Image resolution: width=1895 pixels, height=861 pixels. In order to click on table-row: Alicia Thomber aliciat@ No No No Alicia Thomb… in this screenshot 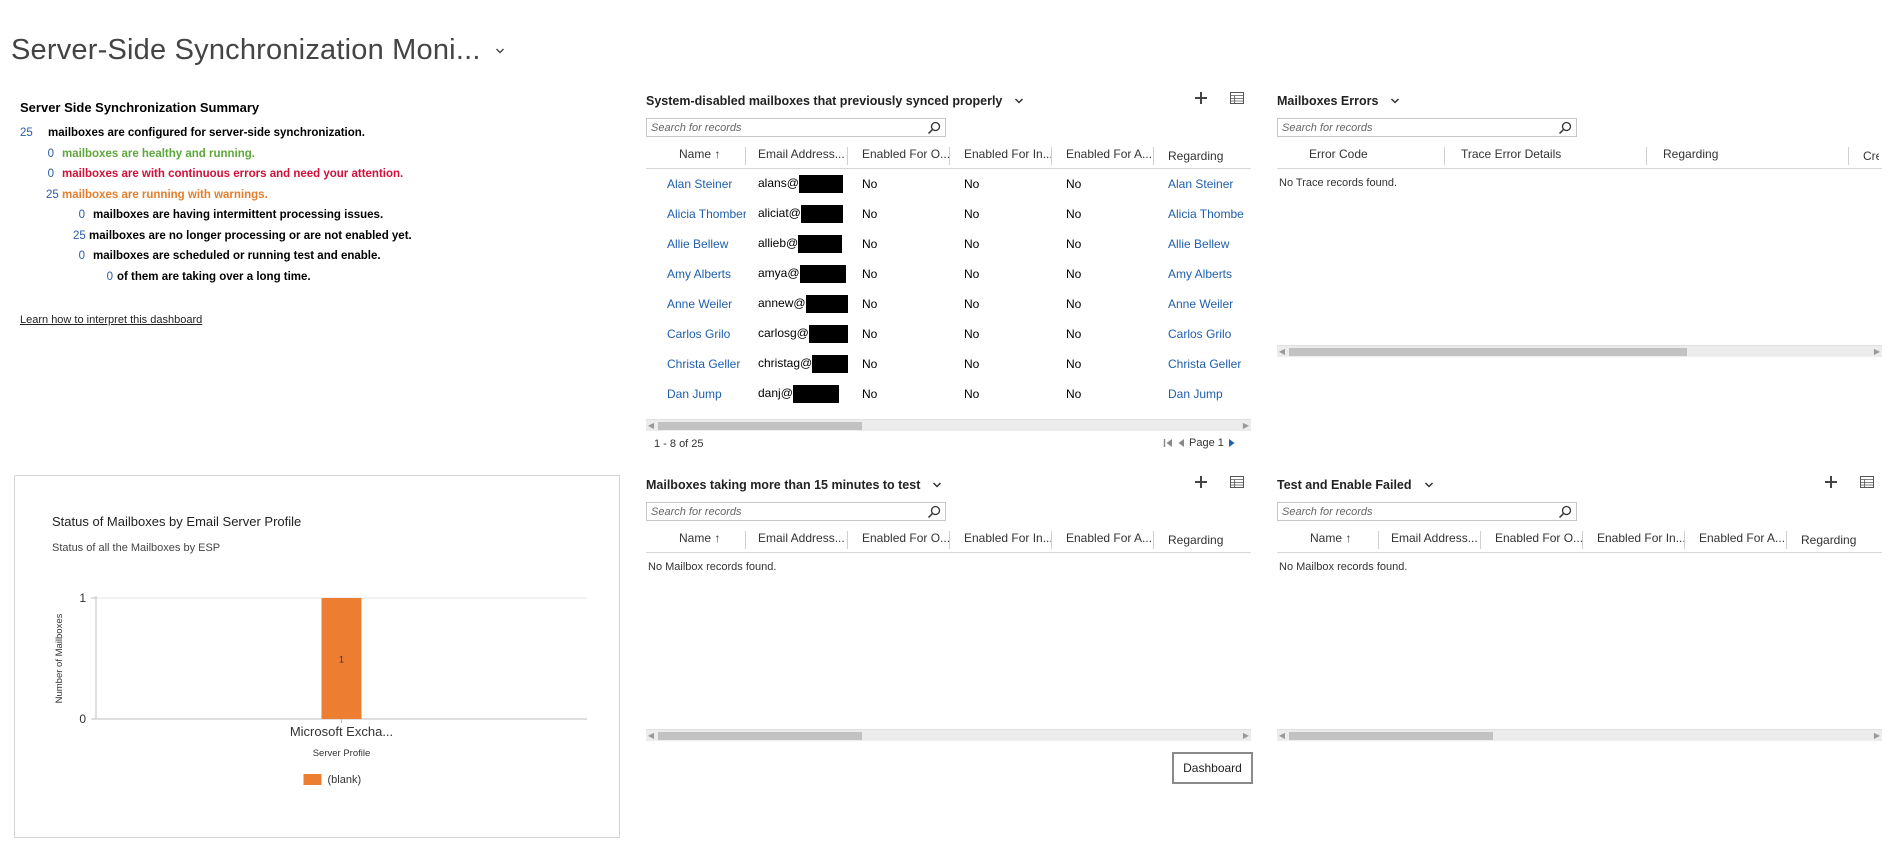, I will do `click(948, 214)`.